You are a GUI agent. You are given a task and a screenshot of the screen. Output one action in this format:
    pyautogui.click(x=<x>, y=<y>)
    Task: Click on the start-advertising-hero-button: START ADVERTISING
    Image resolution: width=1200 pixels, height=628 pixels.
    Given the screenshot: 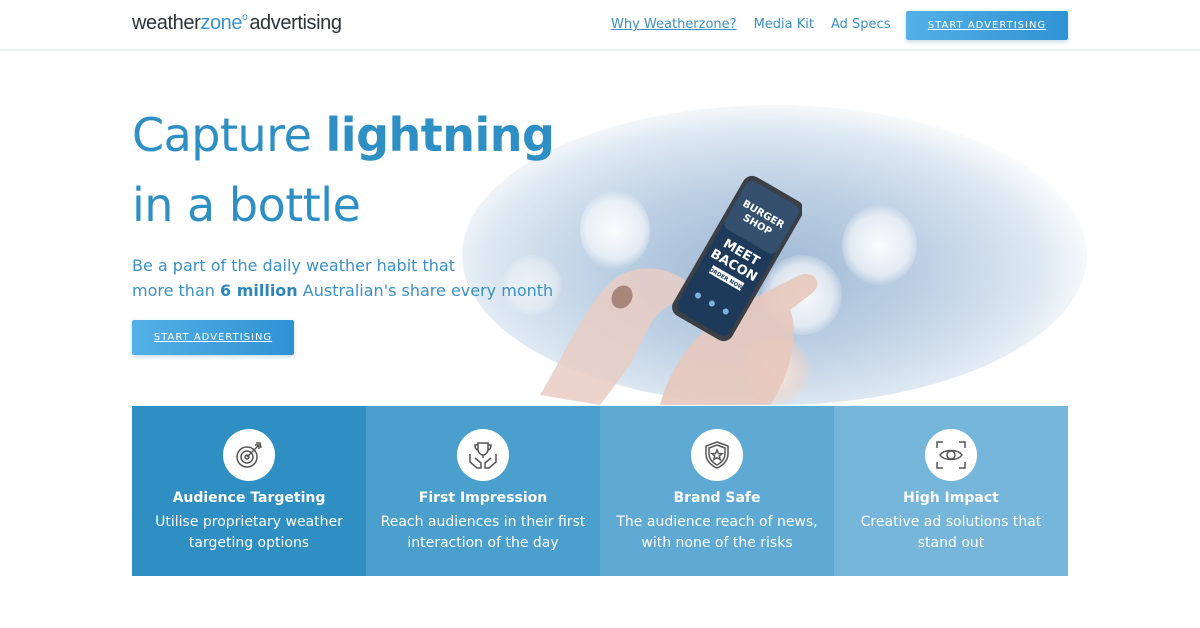 What is the action you would take?
    pyautogui.click(x=213, y=337)
    